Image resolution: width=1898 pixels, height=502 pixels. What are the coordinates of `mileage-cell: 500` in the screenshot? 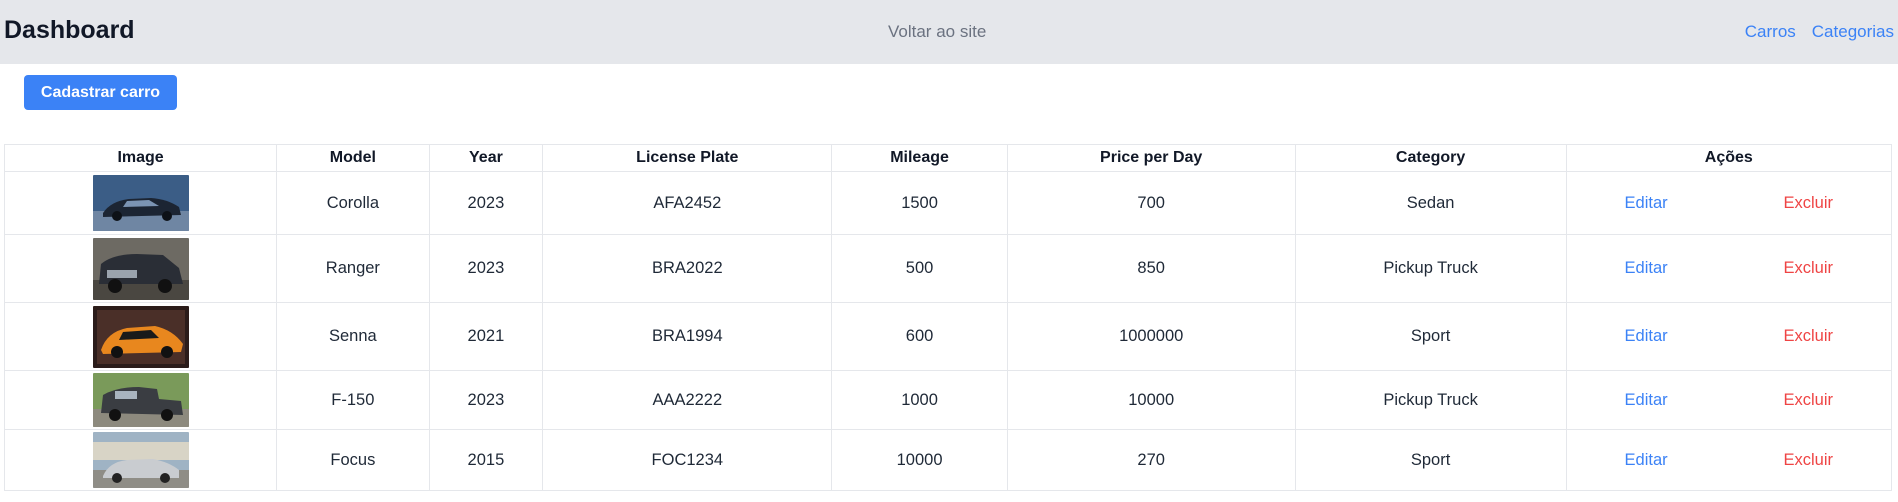 It's located at (919, 268).